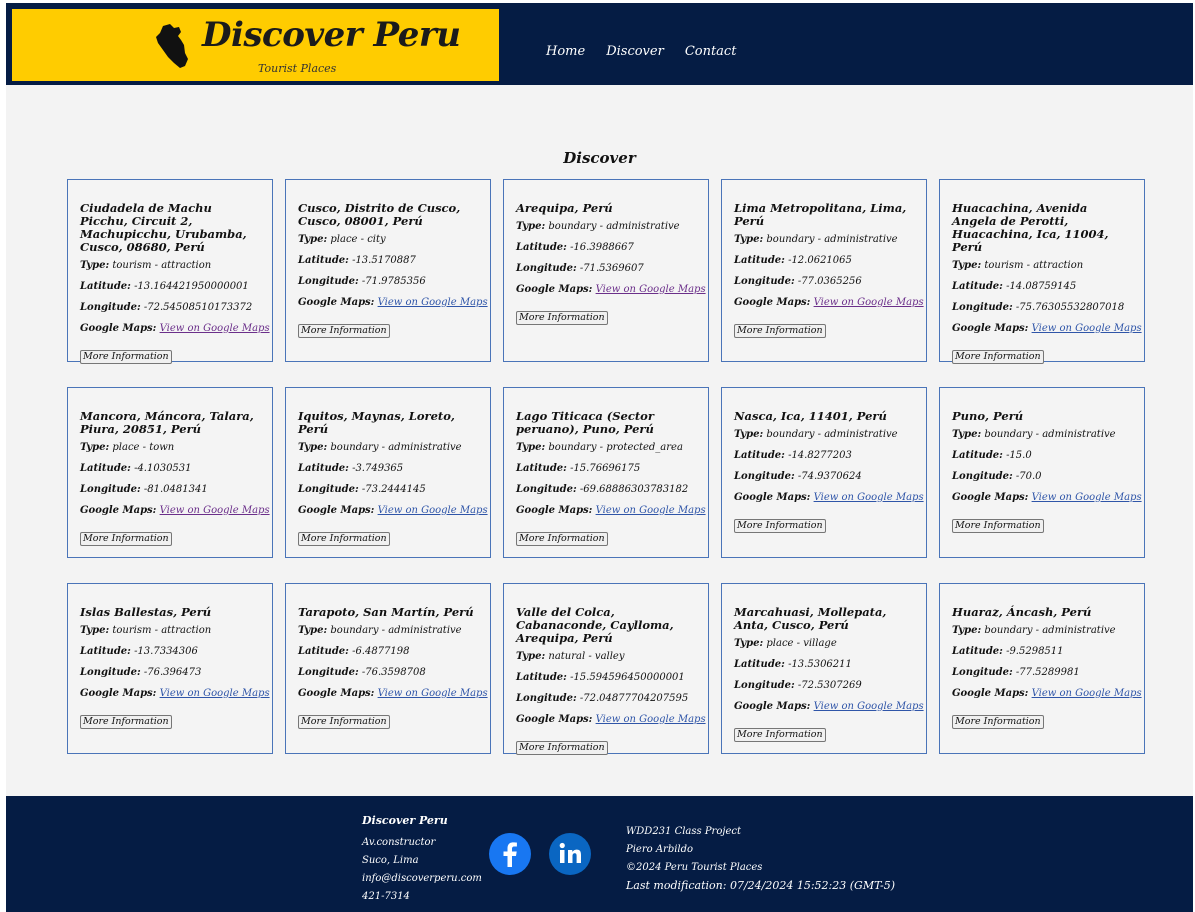  Describe the element at coordinates (602, 247) in the screenshot. I see `latitude-value: -16.3988667` at that location.